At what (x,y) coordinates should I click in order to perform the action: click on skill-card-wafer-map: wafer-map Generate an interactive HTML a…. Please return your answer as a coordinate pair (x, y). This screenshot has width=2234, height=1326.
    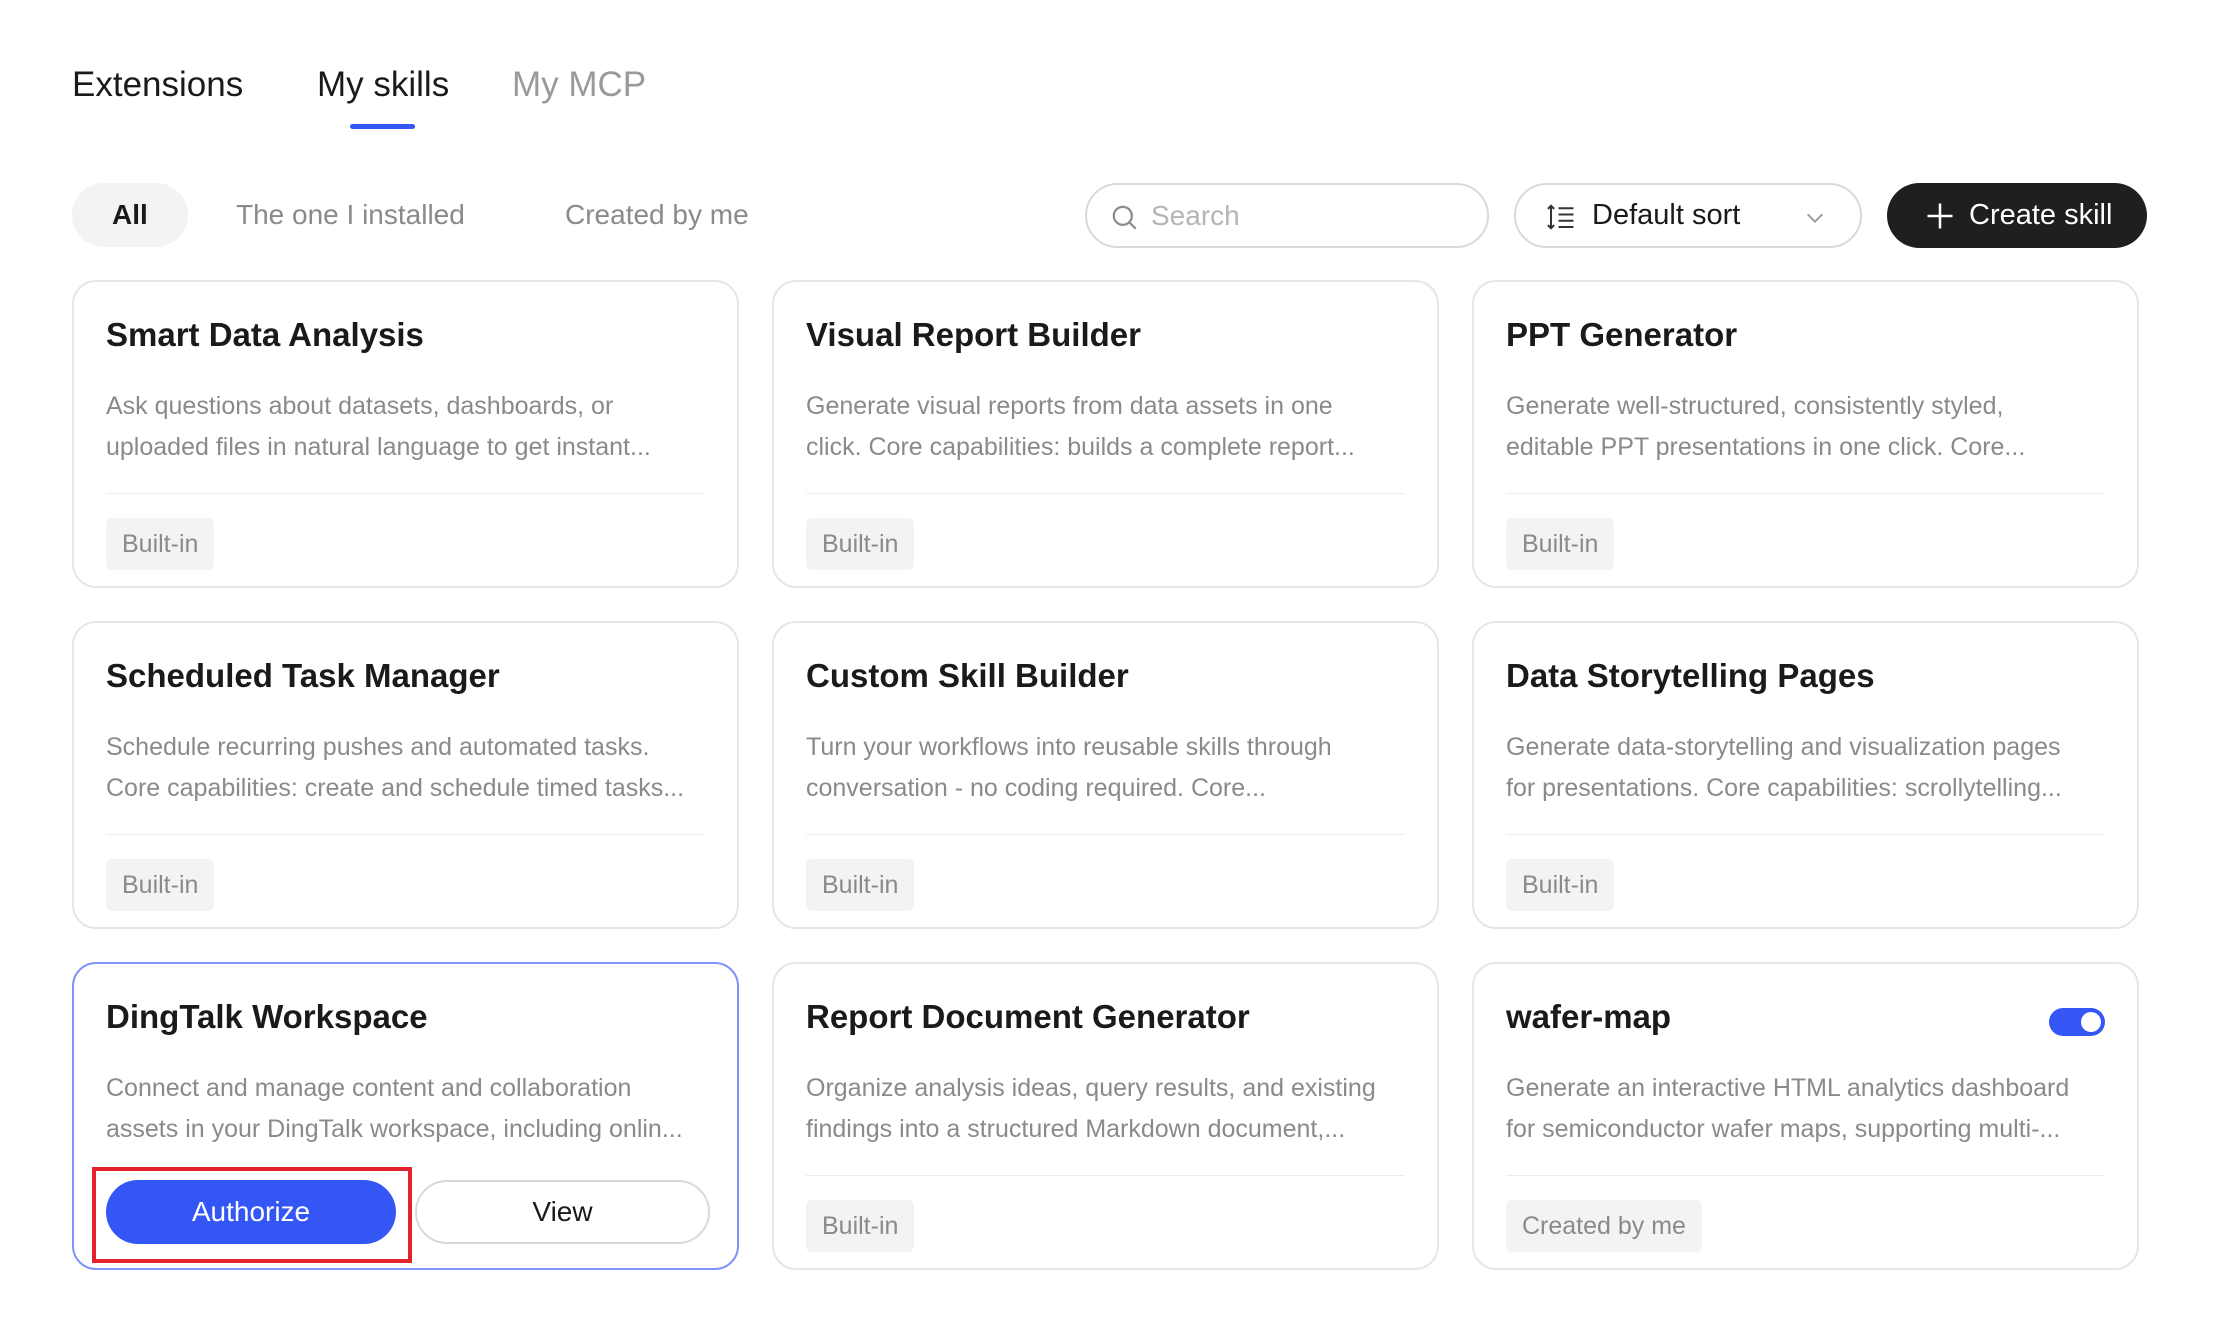
    Looking at the image, I should click on (1805, 1116).